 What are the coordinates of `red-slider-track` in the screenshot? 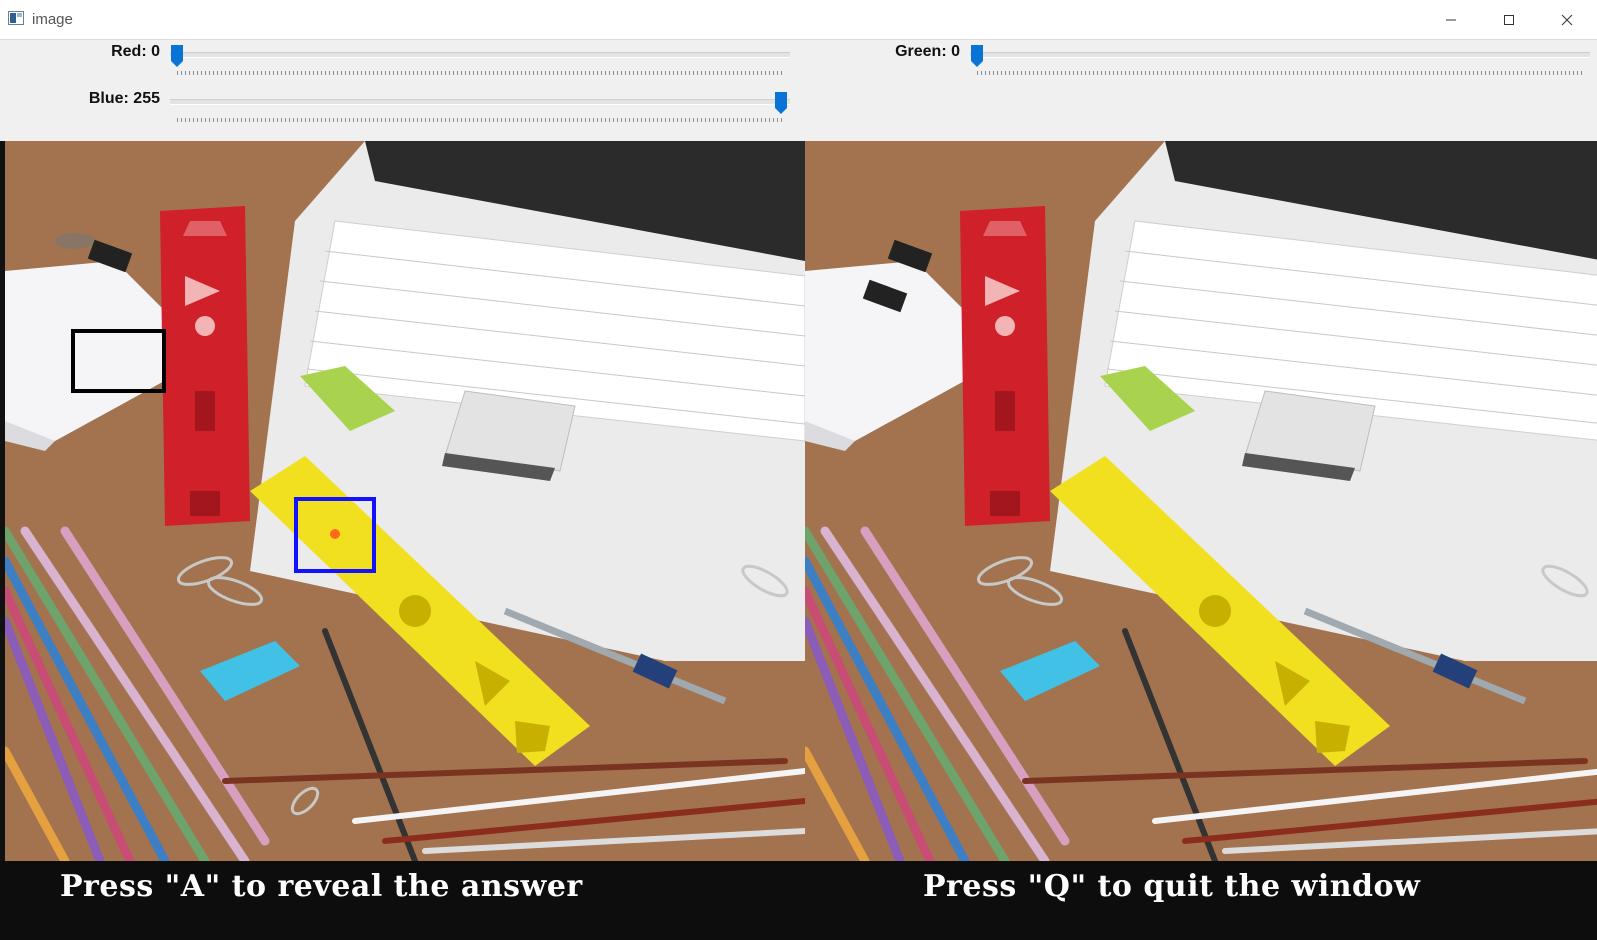 It's located at (480, 55).